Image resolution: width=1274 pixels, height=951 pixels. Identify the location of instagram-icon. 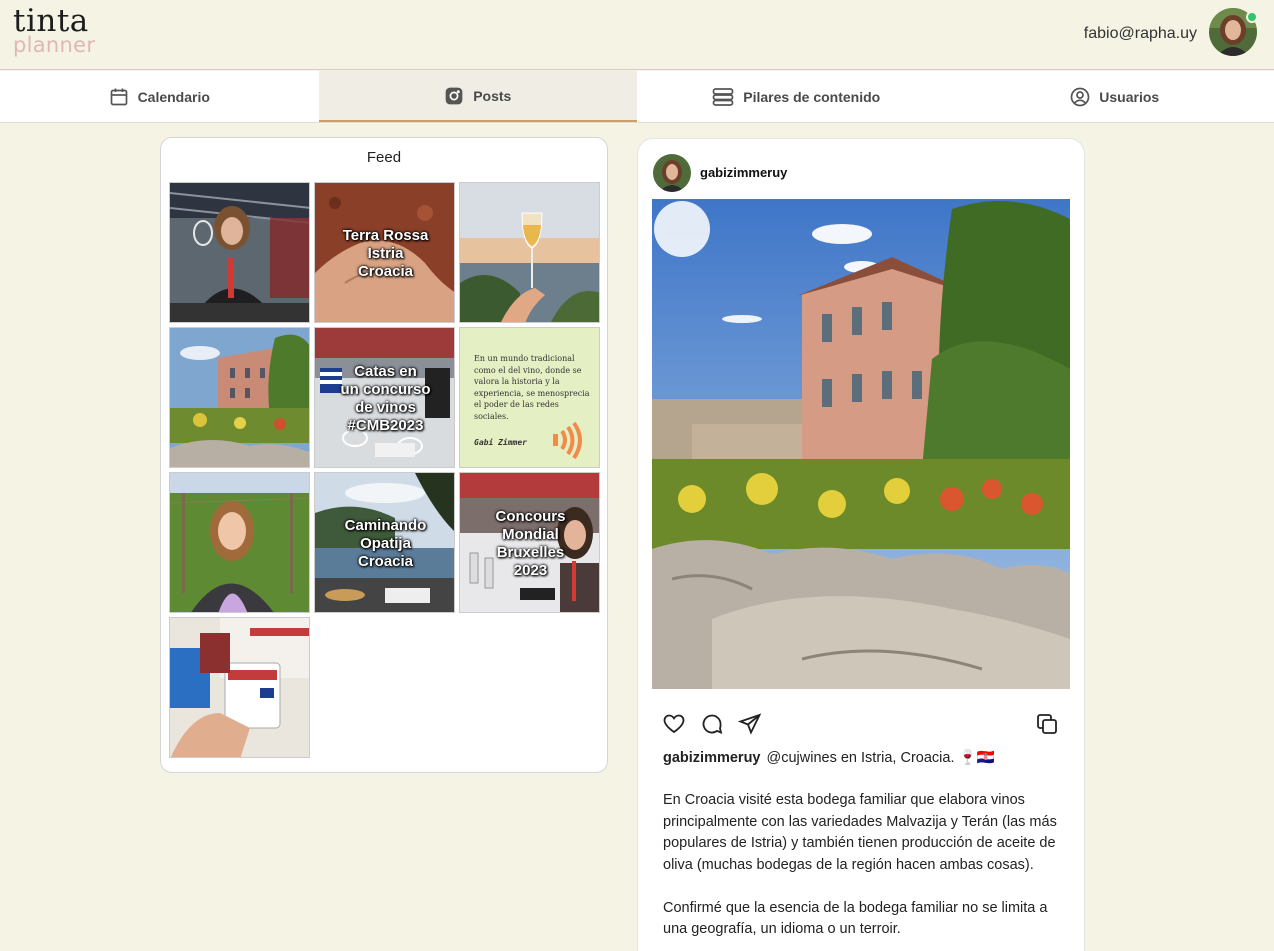
(454, 95).